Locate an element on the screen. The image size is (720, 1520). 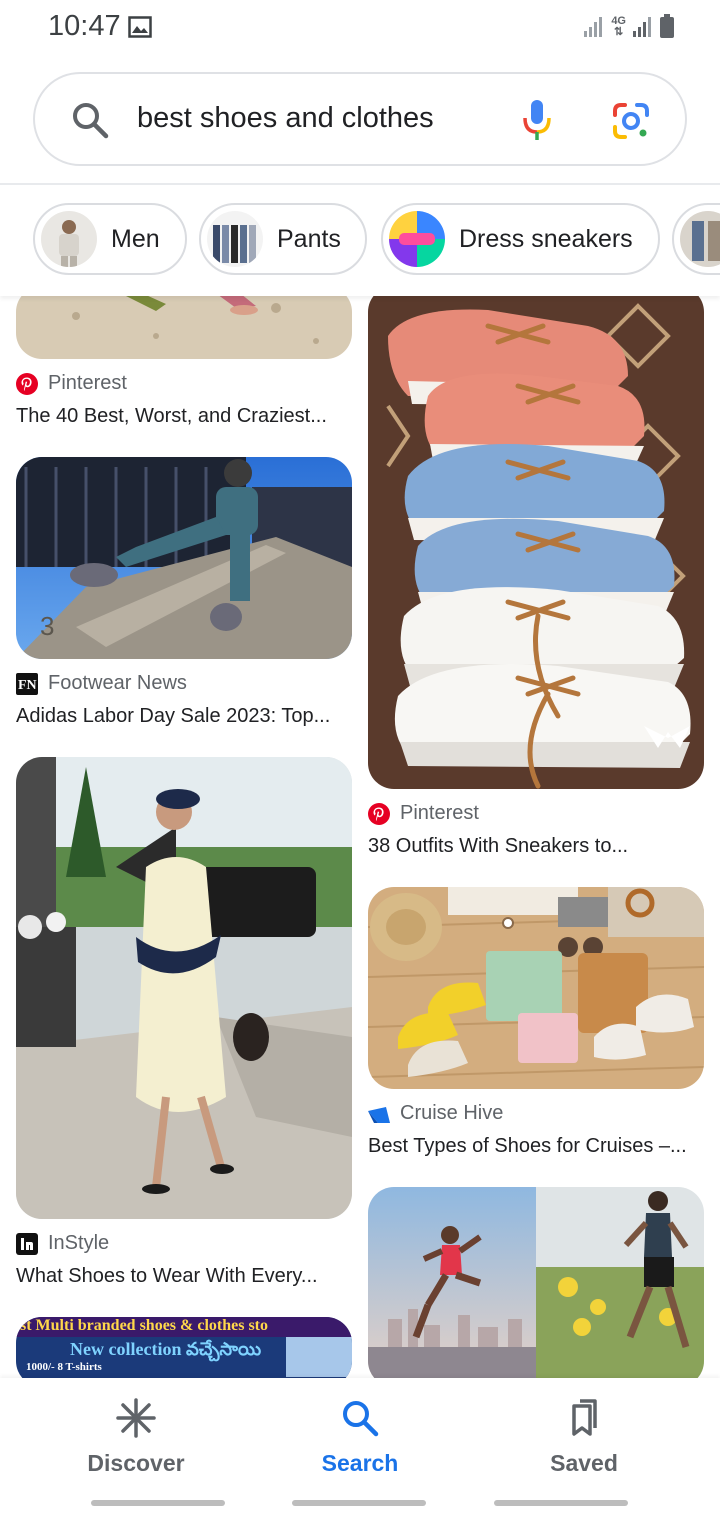
status-indicators: 4G ⇅ is located at coordinates (628, 26).